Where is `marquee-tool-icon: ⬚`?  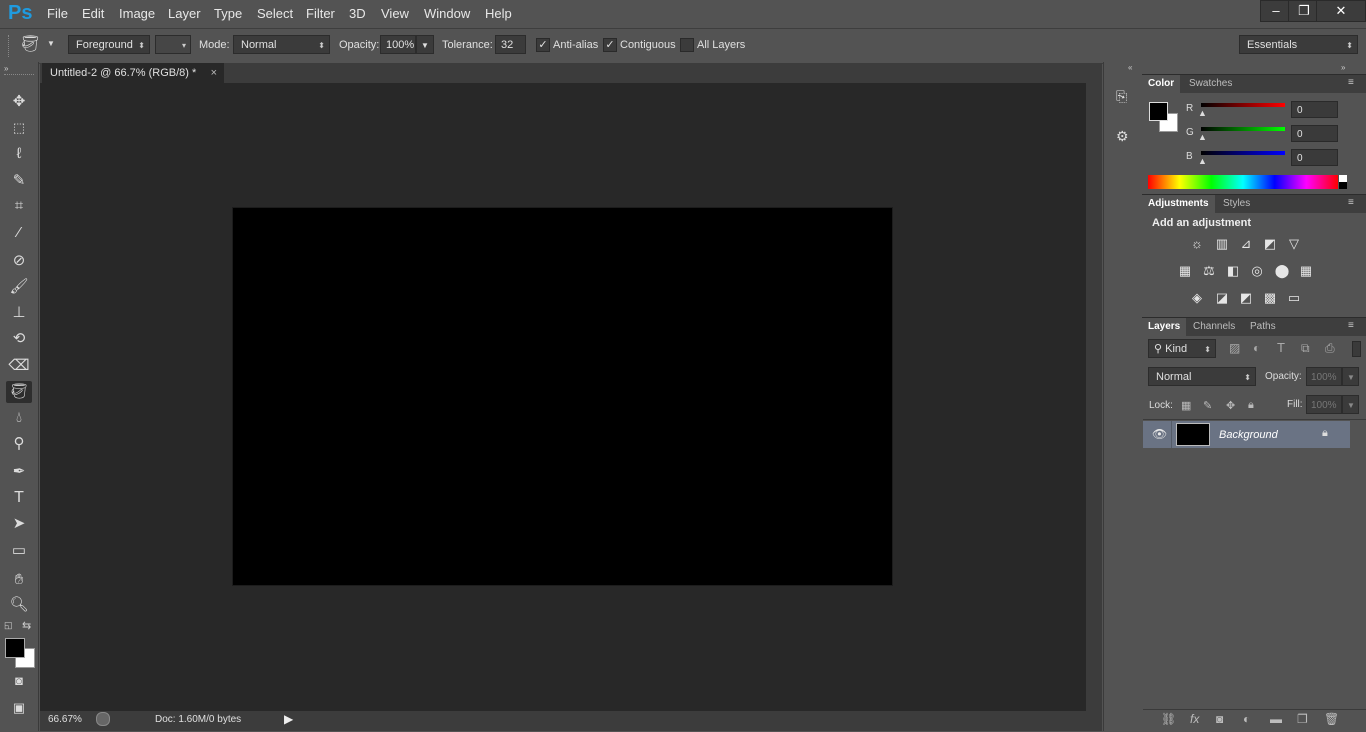
marquee-tool-icon: ⬚ is located at coordinates (19, 128).